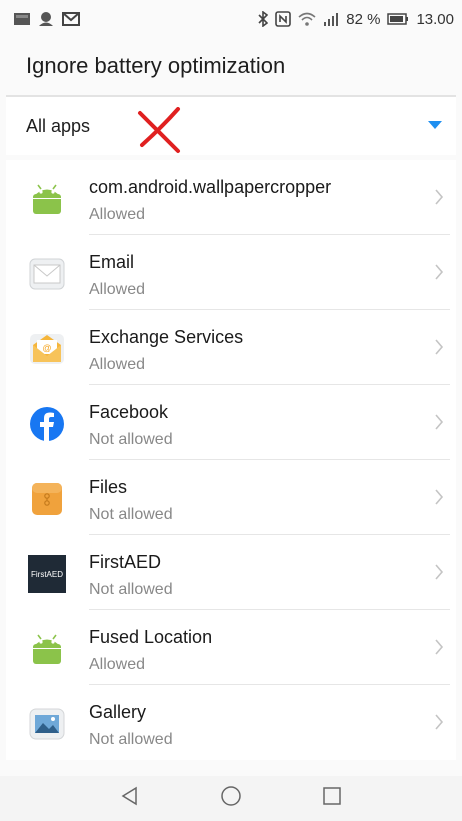 The height and width of the screenshot is (821, 462). What do you see at coordinates (118, 712) in the screenshot?
I see `app-name: Gallery` at bounding box center [118, 712].